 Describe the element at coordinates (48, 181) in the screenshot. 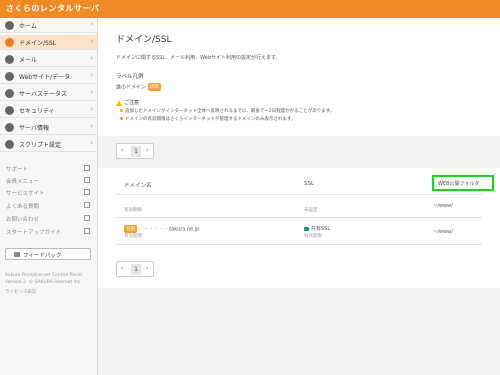

I see `sidebar-link-member-menu: 会員メニュー` at that location.